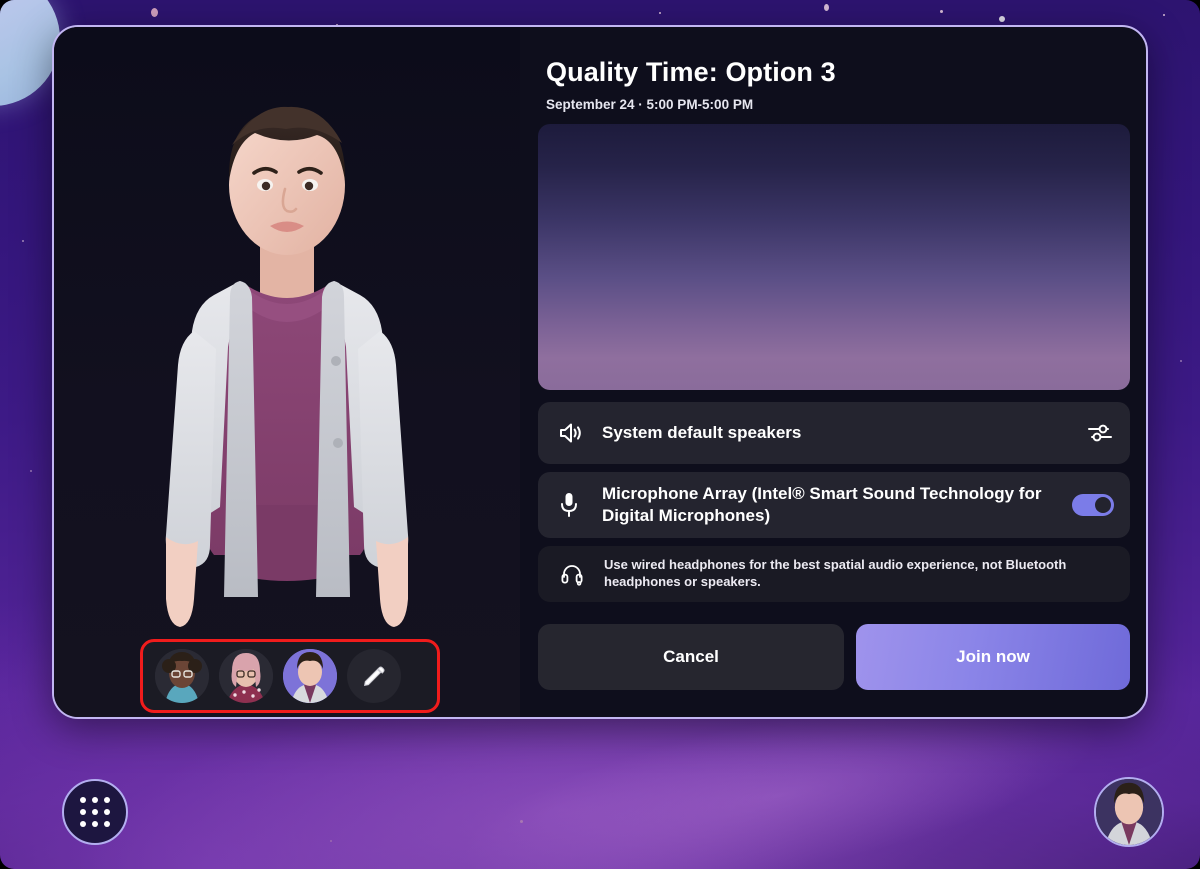  Describe the element at coordinates (582, 574) in the screenshot. I see `headset-icon` at that location.